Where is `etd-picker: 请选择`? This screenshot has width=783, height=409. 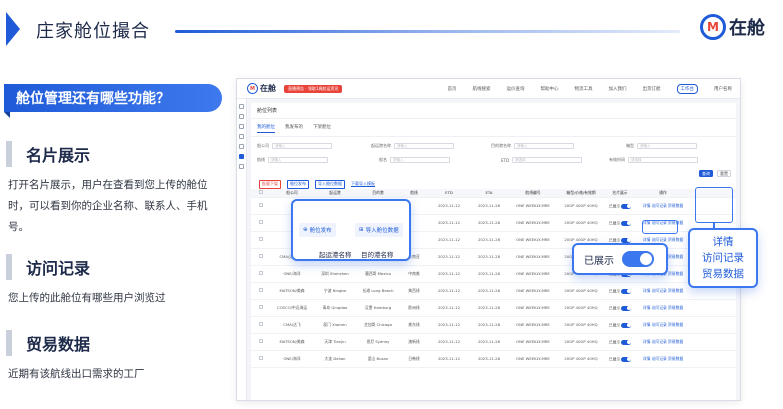
etd-picker: 请选择 is located at coordinates (547, 160).